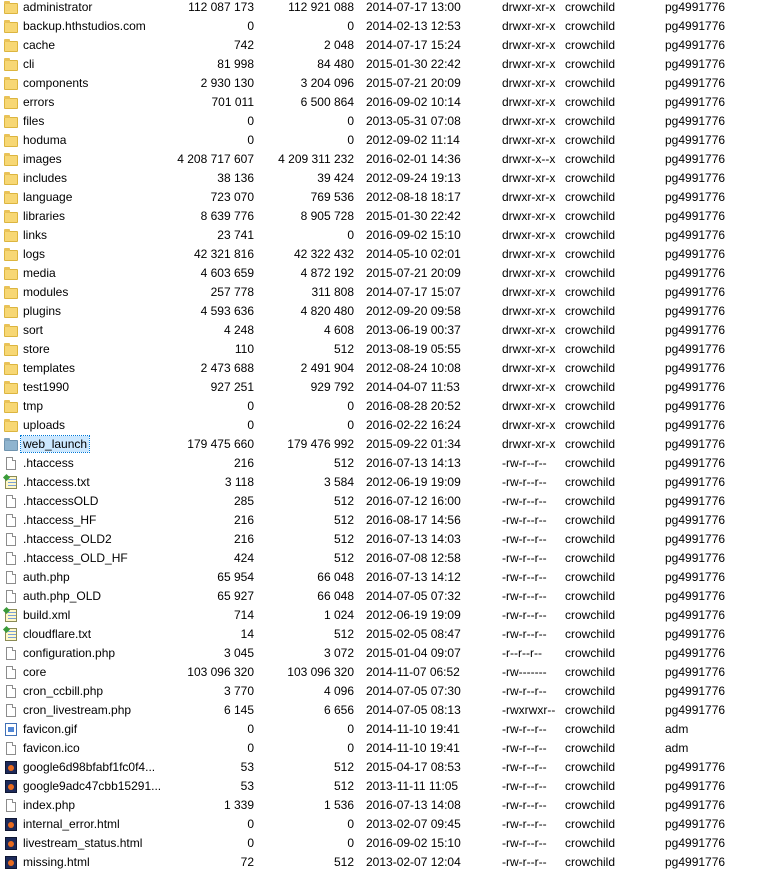 This screenshot has width=758, height=872. I want to click on file-size: 8 639 776, so click(227, 216).